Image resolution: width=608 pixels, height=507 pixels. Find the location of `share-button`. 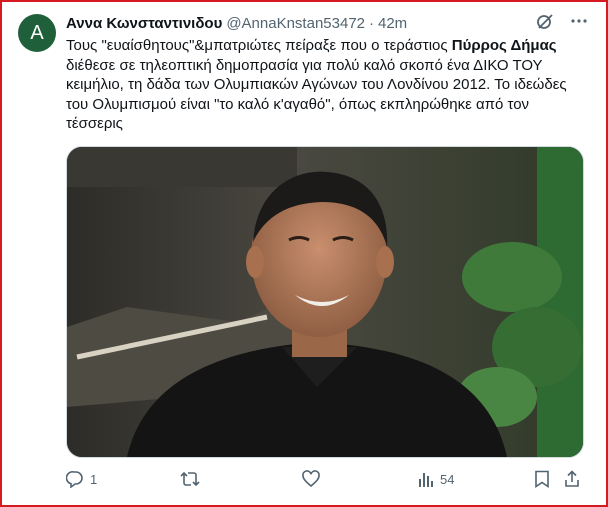

share-button is located at coordinates (572, 479).